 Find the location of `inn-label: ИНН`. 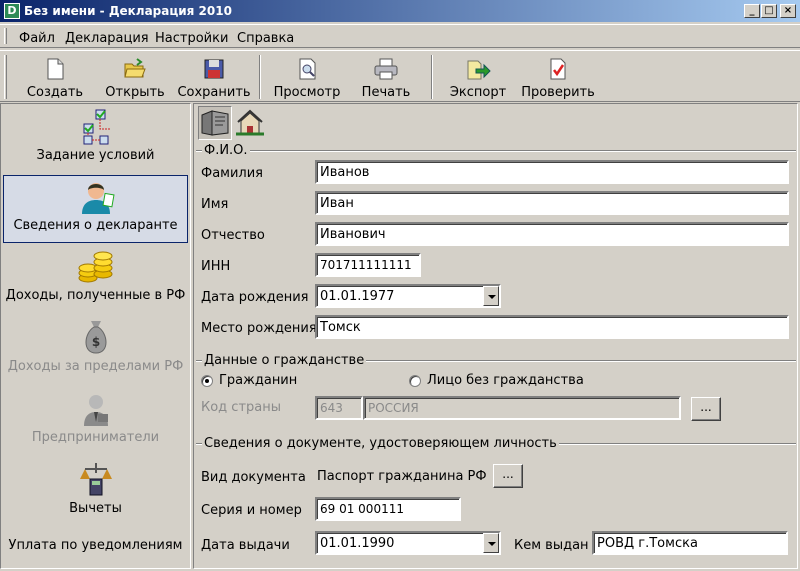

inn-label: ИНН is located at coordinates (216, 266).